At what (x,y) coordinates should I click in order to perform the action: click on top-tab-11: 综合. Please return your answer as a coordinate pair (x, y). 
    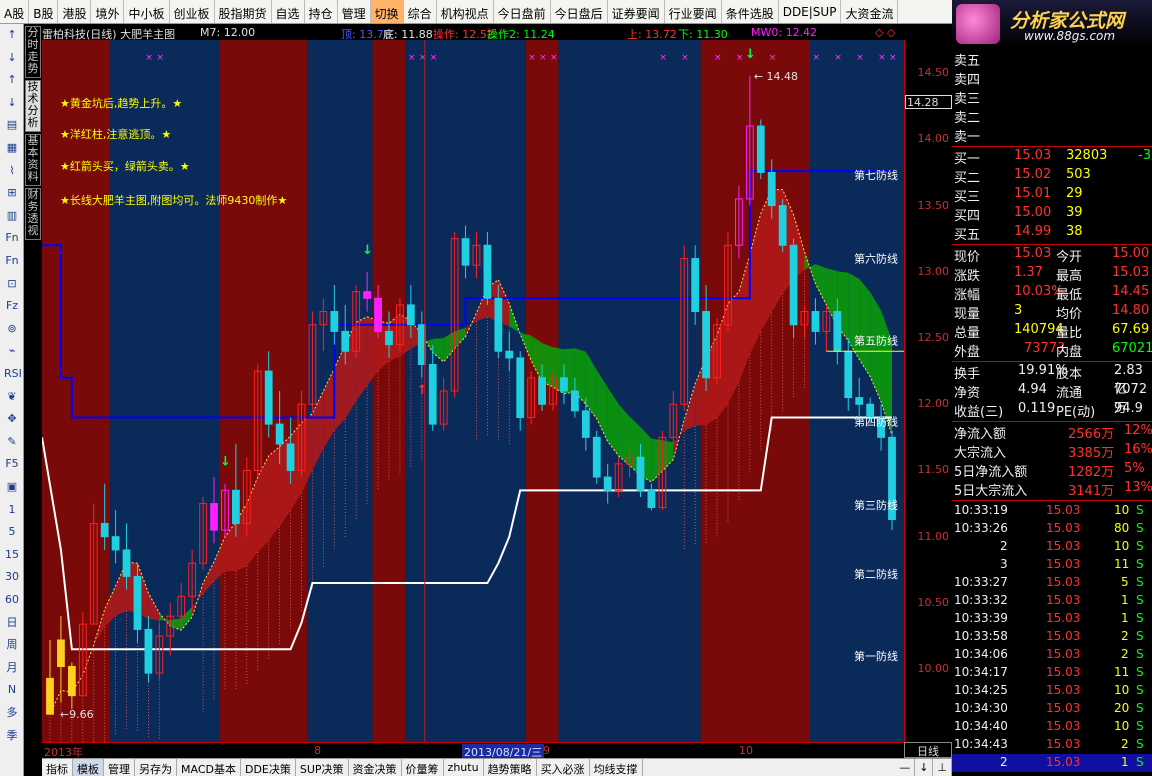
    Looking at the image, I should click on (420, 11).